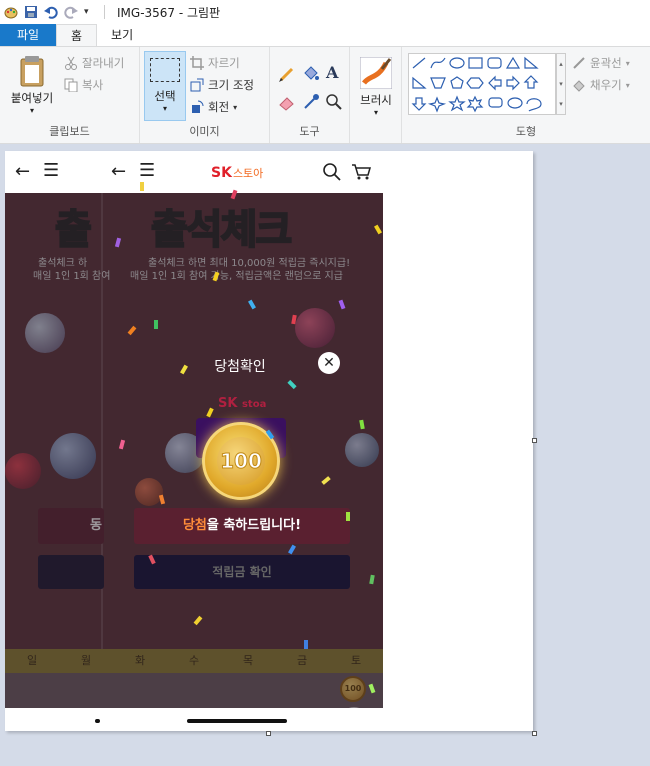  I want to click on home-indicator, so click(237, 721).